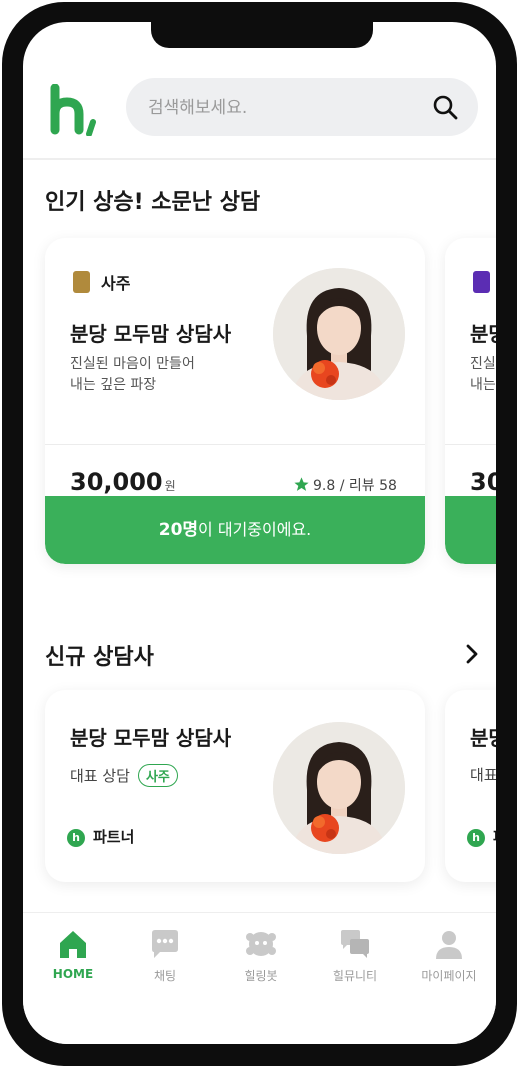 This screenshot has width=521, height=1070. I want to click on partner-label: 파, so click(494, 837).